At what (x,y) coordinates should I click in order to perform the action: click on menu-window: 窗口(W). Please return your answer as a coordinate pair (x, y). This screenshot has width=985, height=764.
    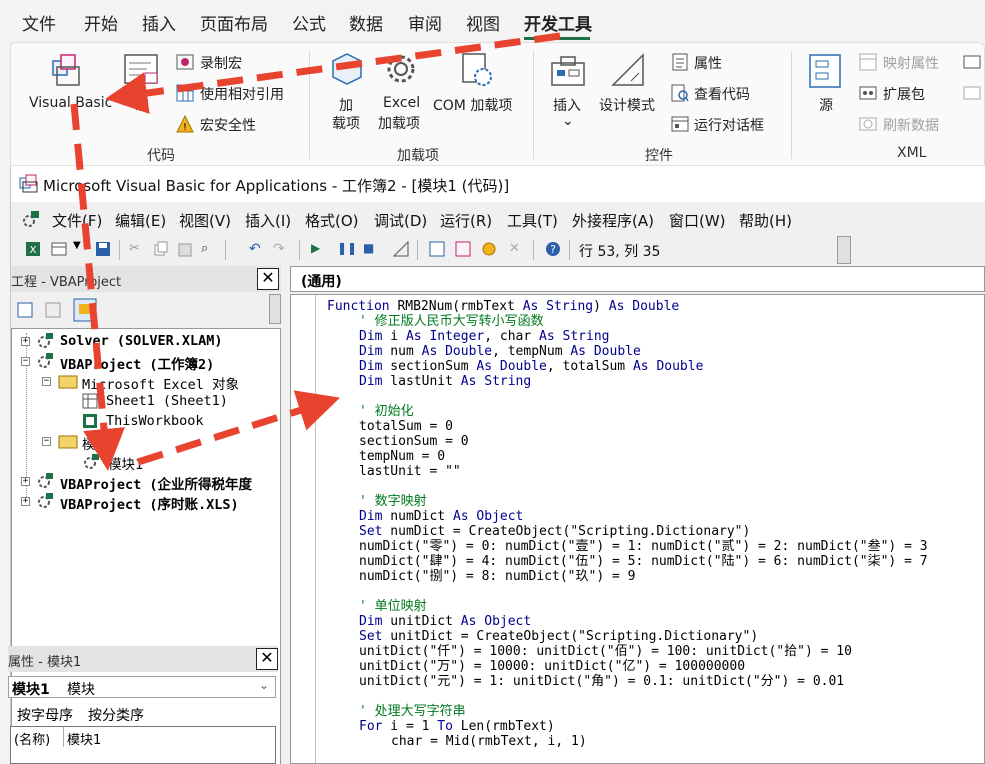
    Looking at the image, I should click on (697, 220).